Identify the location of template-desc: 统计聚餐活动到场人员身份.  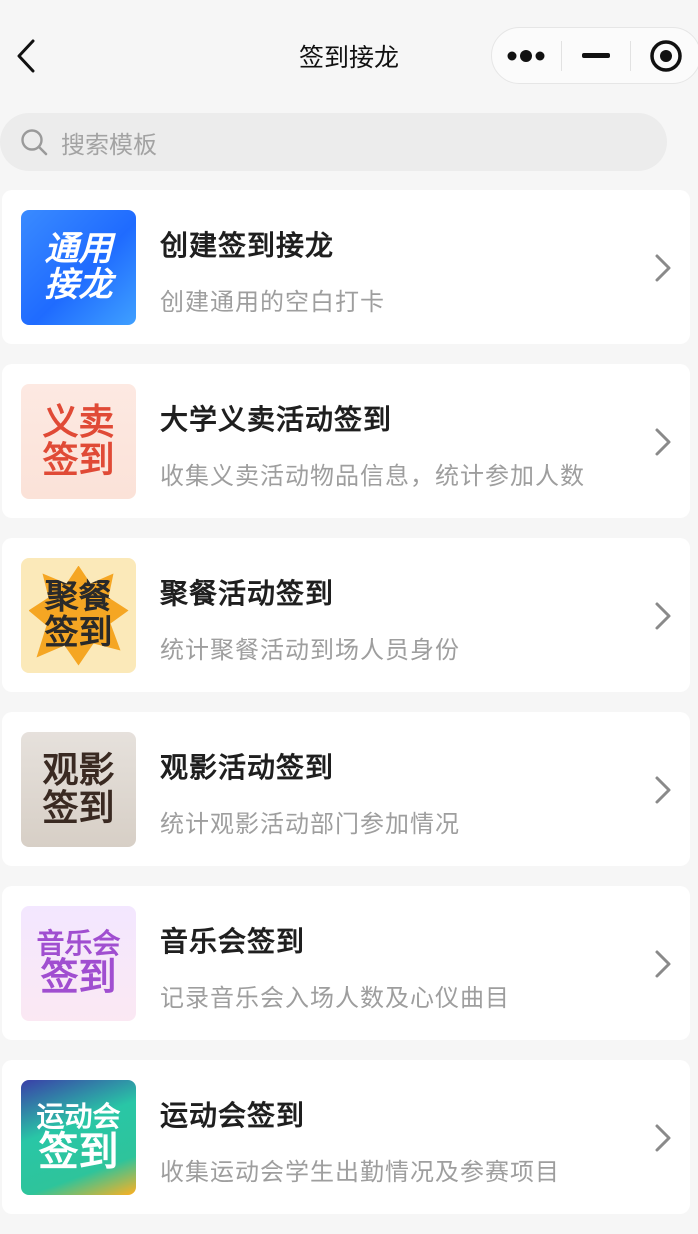
(310, 650).